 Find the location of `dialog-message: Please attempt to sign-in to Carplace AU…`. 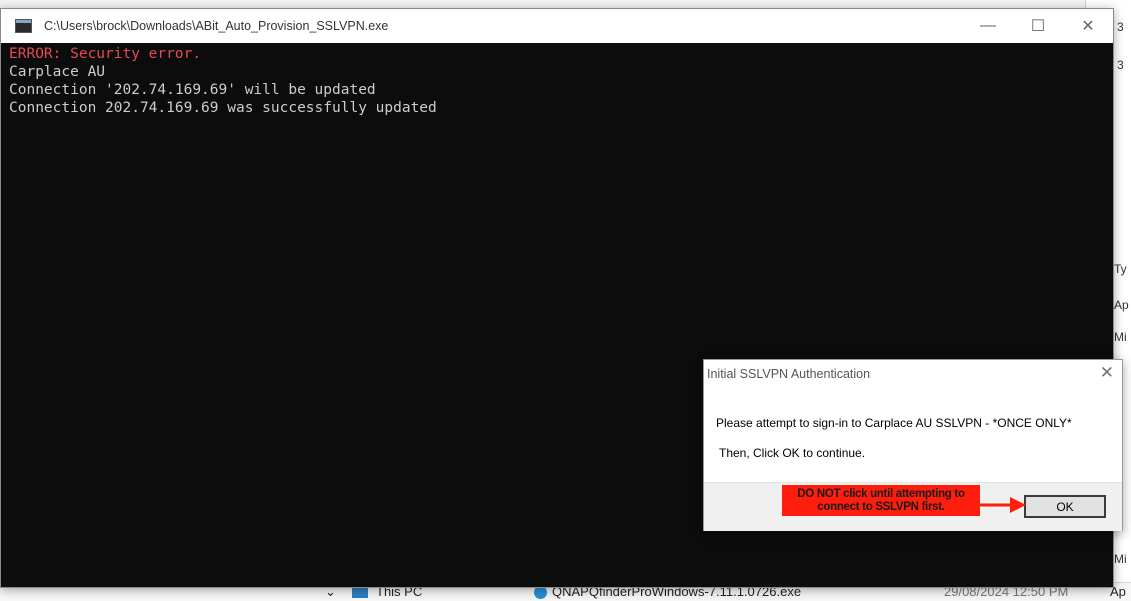

dialog-message: Please attempt to sign-in to Carplace AU… is located at coordinates (894, 423).